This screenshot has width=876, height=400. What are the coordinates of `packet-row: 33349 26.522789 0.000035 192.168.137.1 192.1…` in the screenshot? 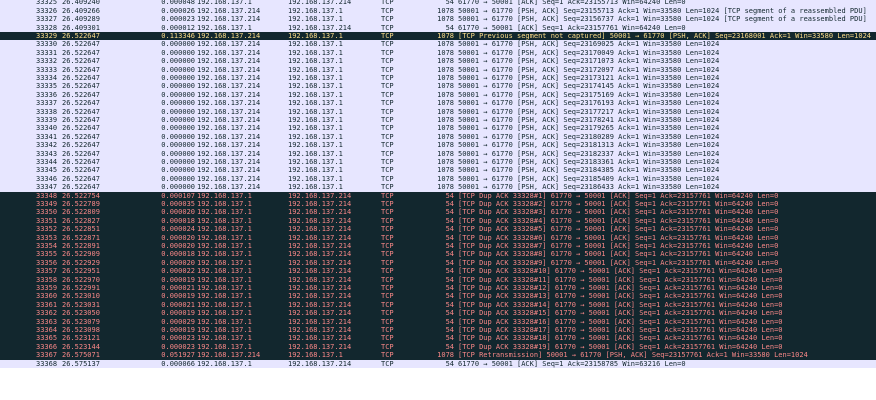 It's located at (438, 204).